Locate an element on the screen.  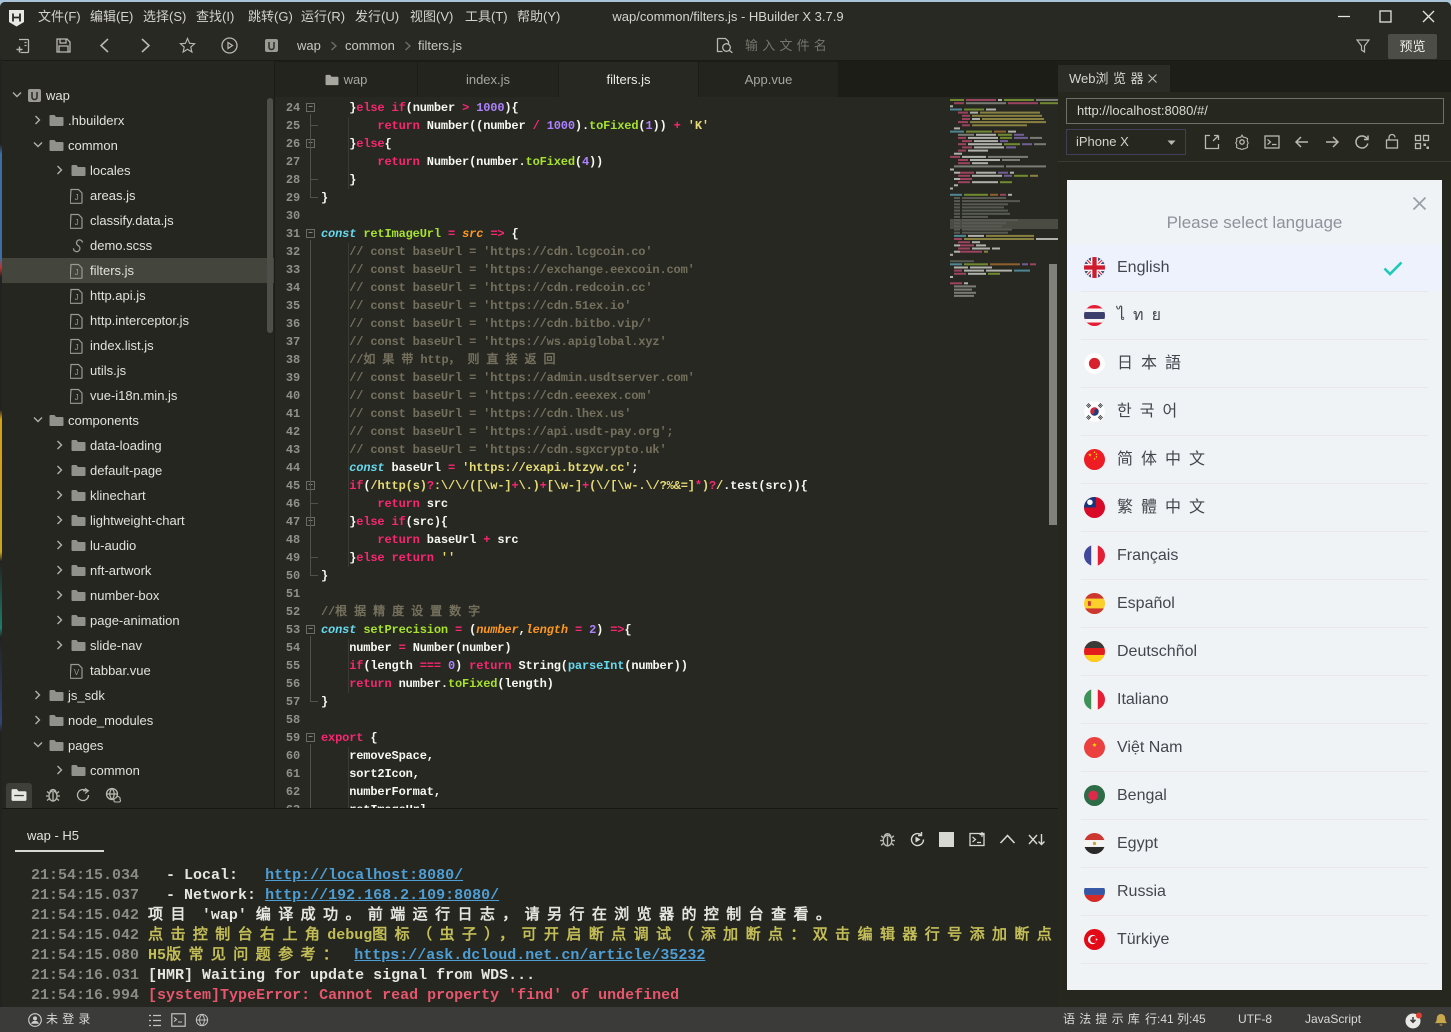
svg-text: V is located at coordinates (77, 672).